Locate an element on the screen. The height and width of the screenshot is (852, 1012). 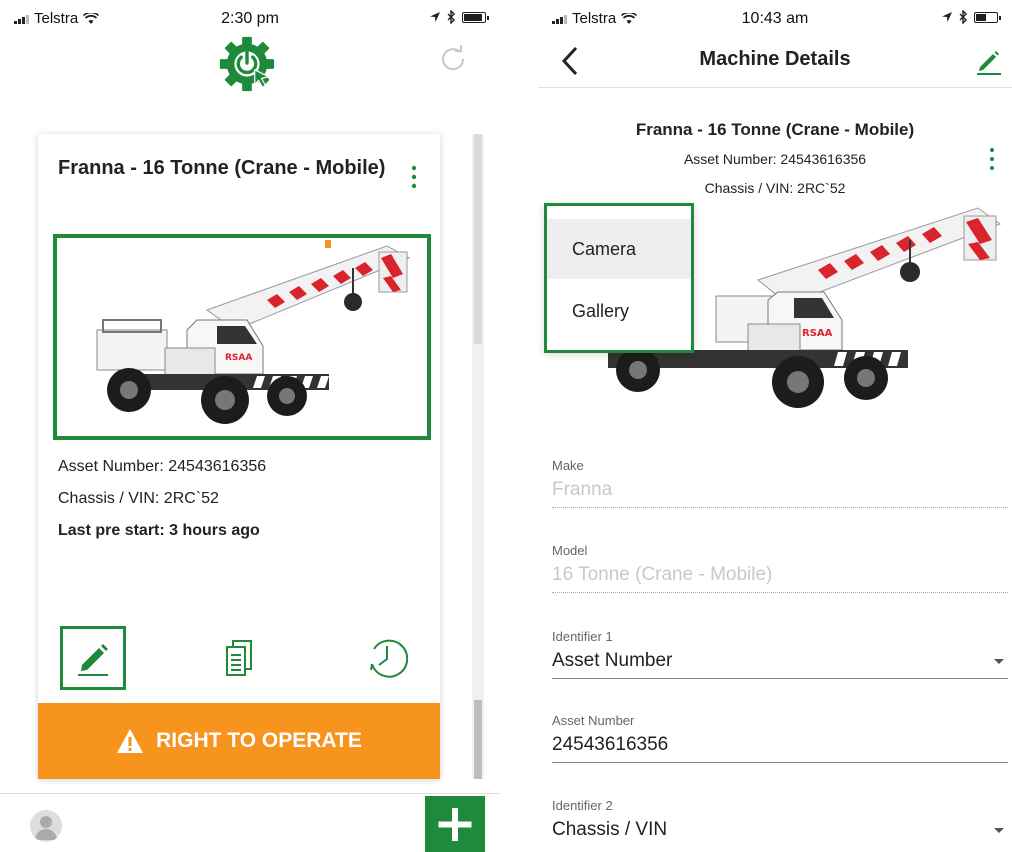
refresh-icon is located at coordinates (453, 59).